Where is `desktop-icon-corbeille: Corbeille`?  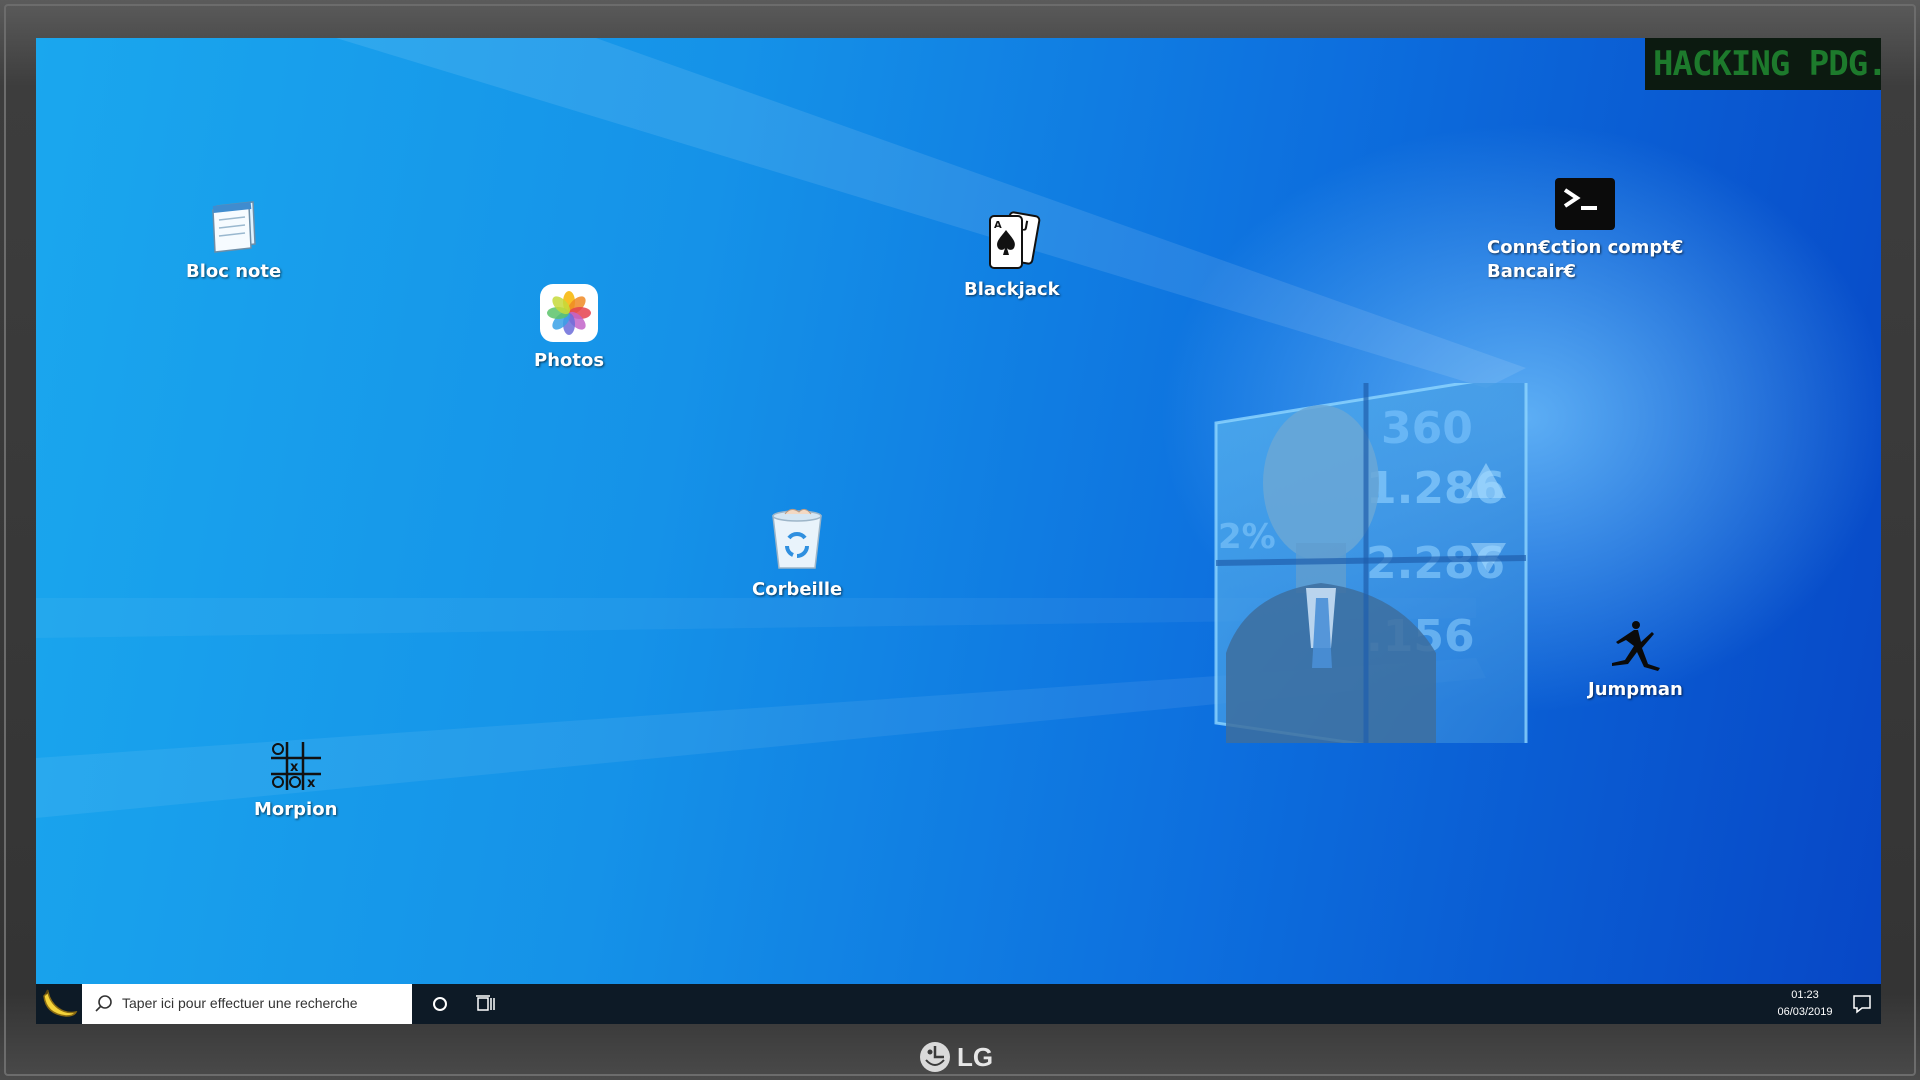 desktop-icon-corbeille: Corbeille is located at coordinates (797, 554).